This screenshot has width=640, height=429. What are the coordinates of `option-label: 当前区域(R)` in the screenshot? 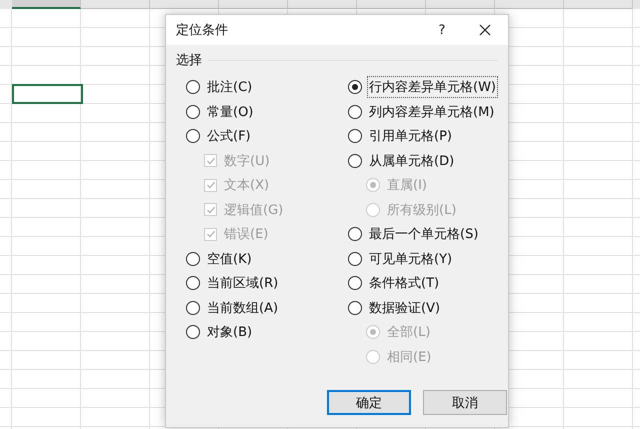 It's located at (242, 283).